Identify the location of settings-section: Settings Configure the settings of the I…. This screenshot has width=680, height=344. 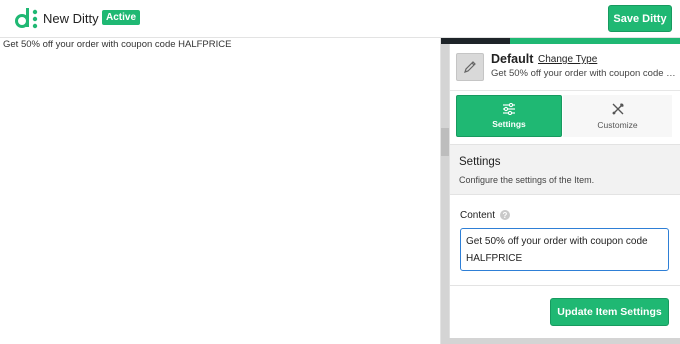
(565, 169).